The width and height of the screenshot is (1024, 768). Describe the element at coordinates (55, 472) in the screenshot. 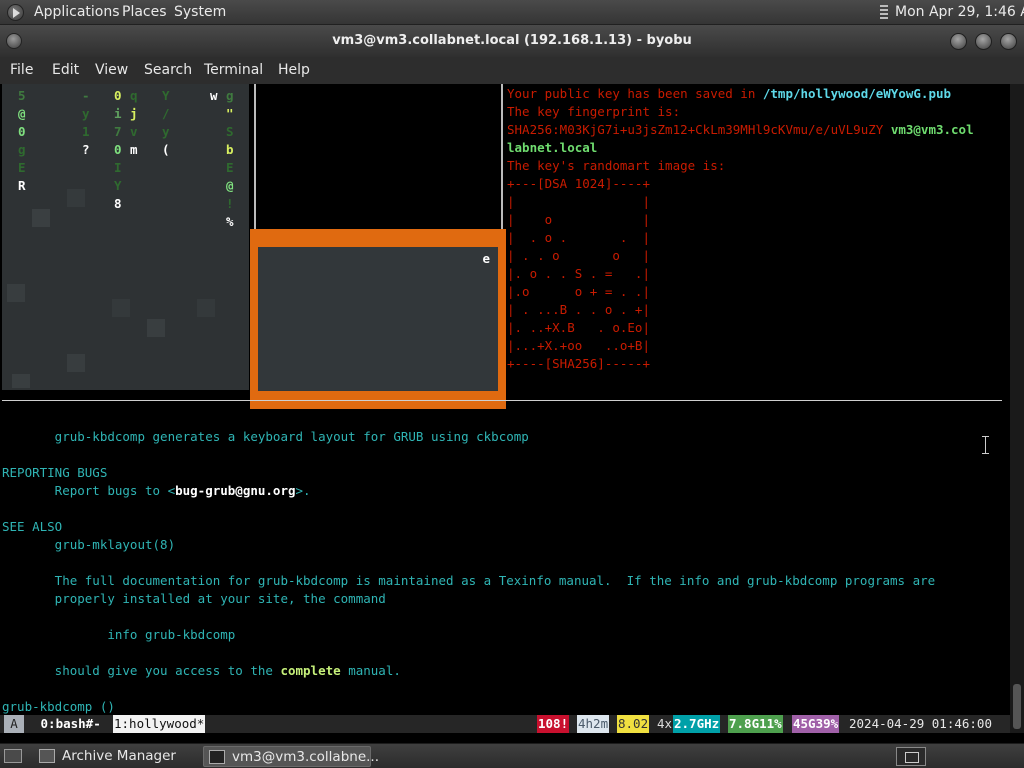

I see `section-heading: REPORTING BUGS` at that location.